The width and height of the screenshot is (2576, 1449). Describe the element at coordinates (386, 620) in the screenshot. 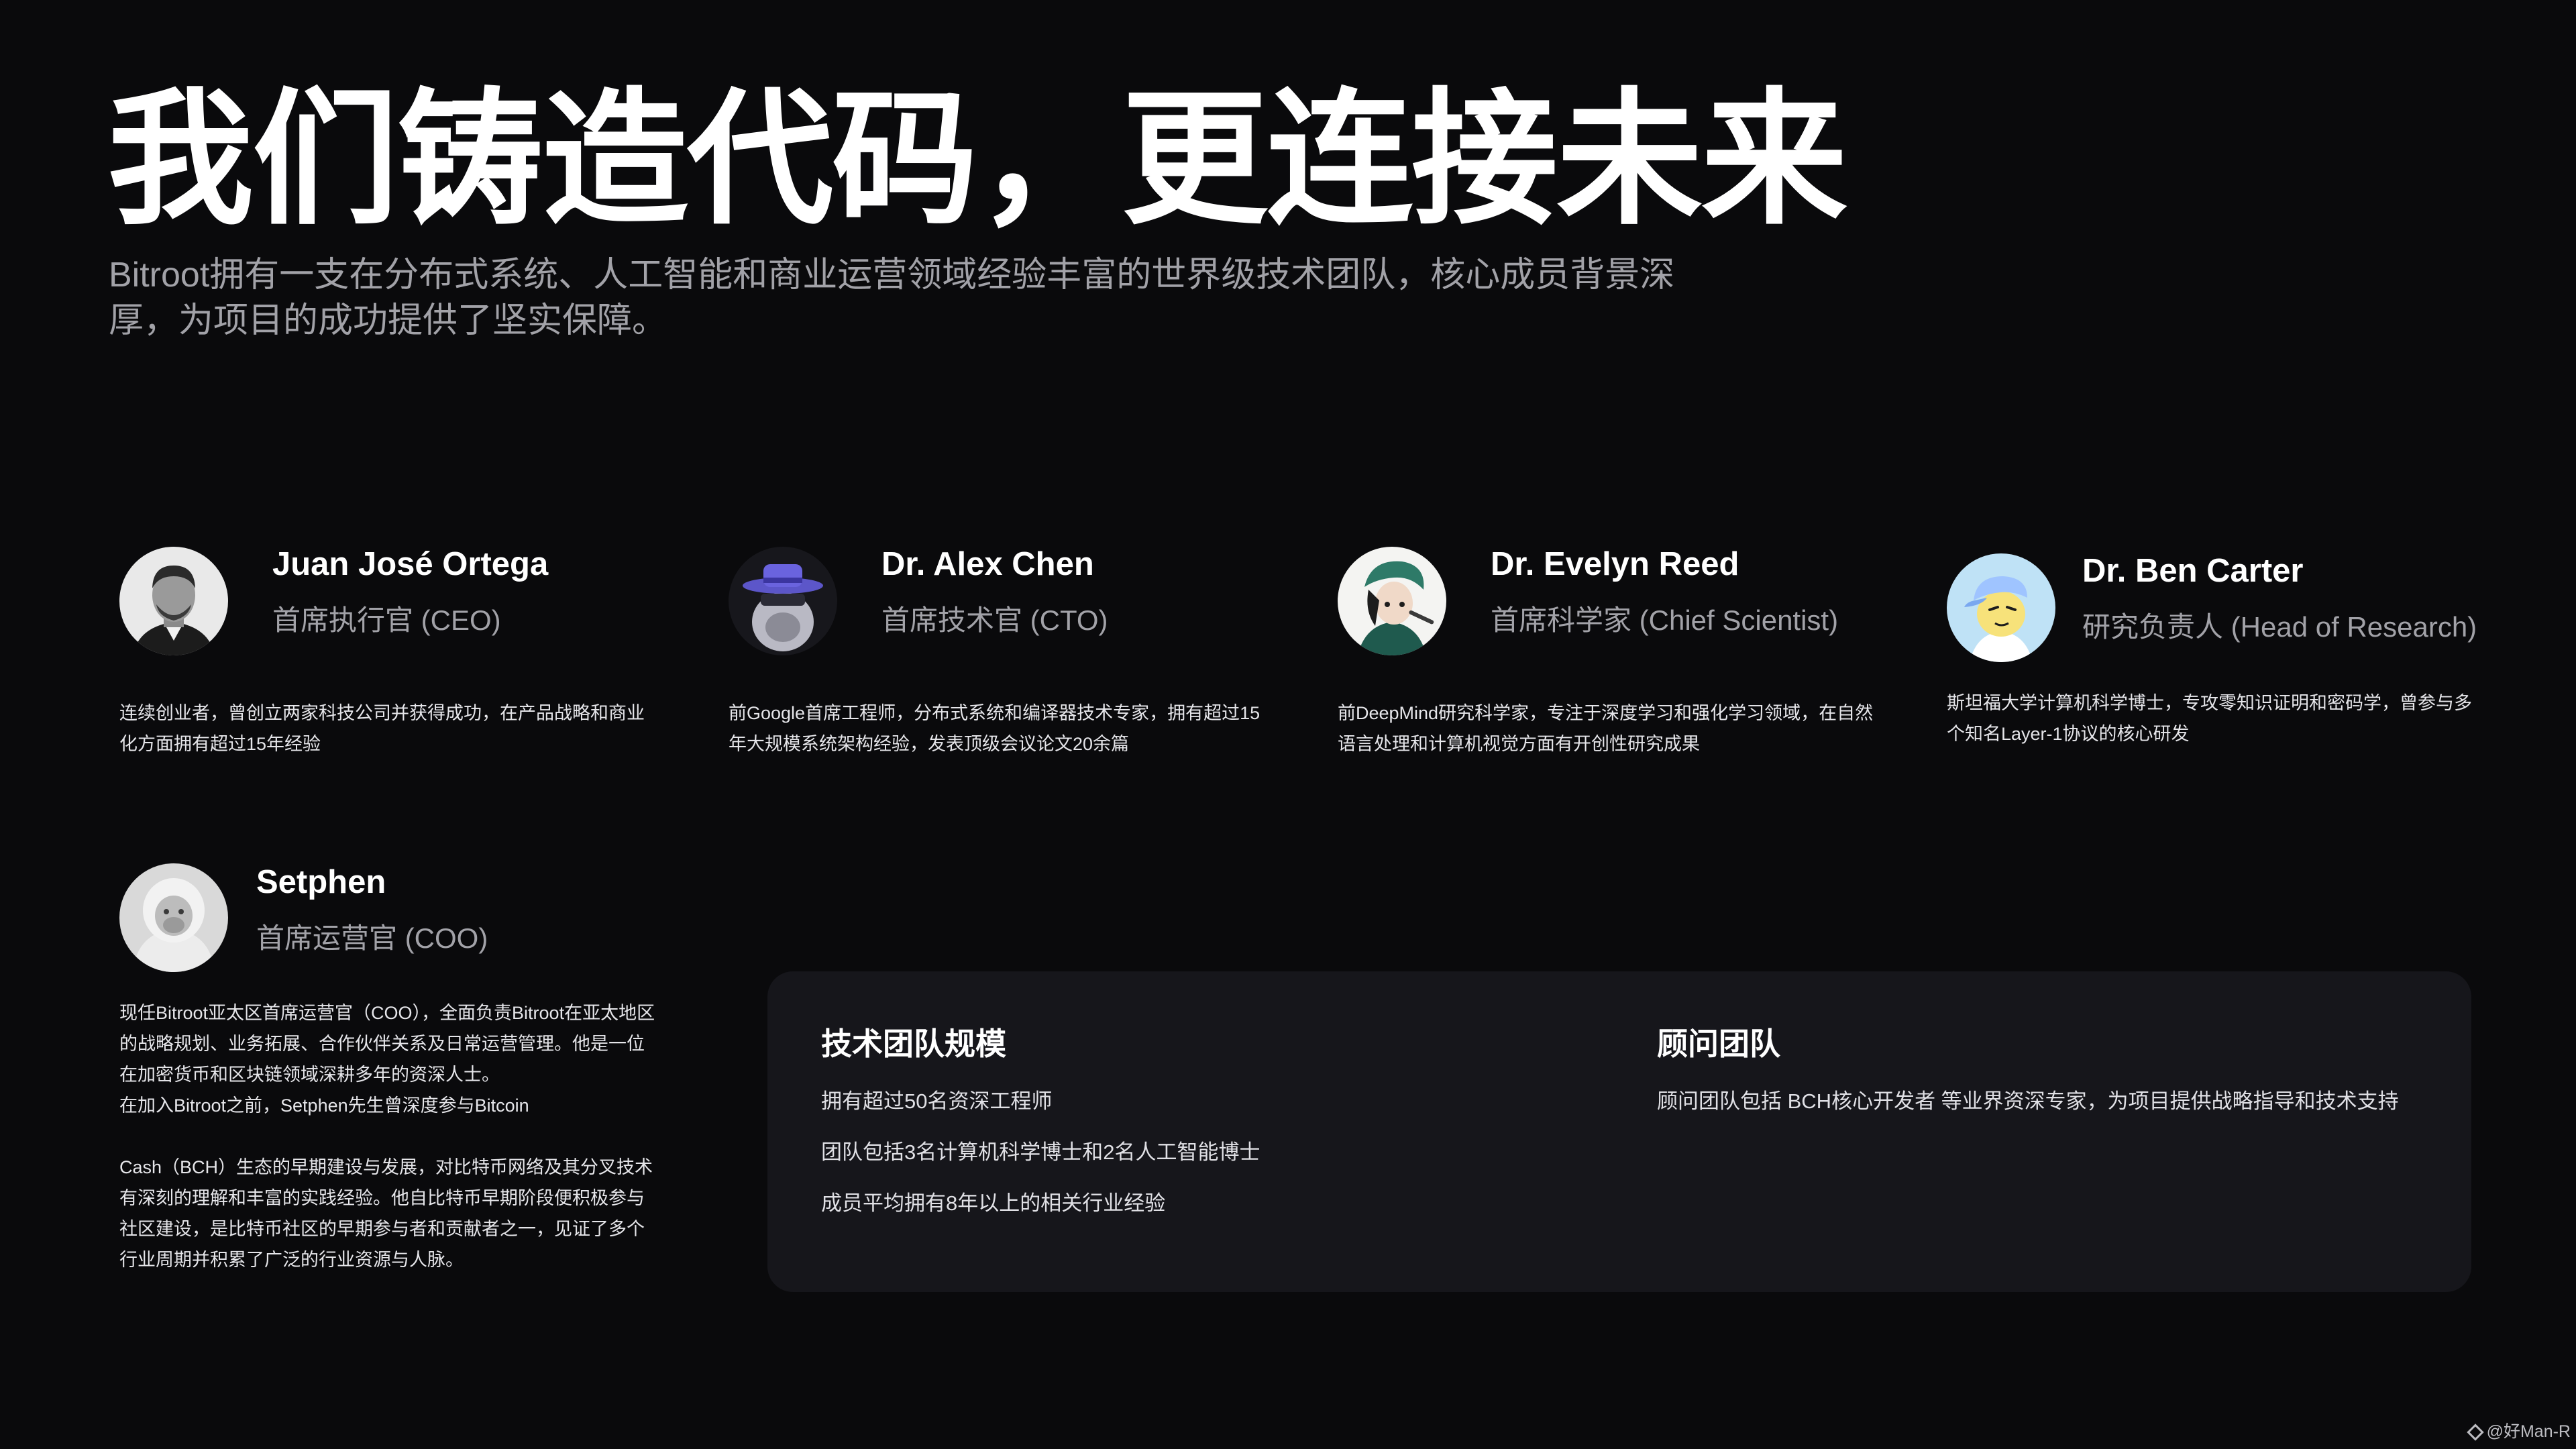

I see `member-role: 首席执行官 (CEO)` at that location.